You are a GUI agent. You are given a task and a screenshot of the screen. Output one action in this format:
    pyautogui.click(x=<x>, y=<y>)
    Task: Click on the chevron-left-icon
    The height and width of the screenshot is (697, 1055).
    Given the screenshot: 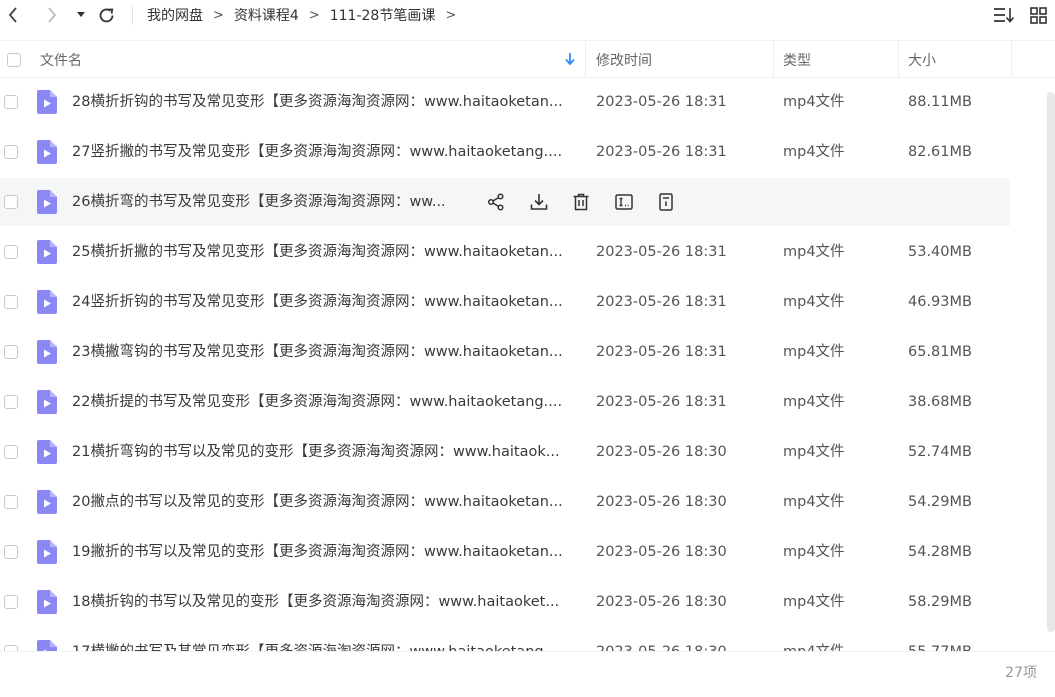 What is the action you would take?
    pyautogui.click(x=12, y=15)
    